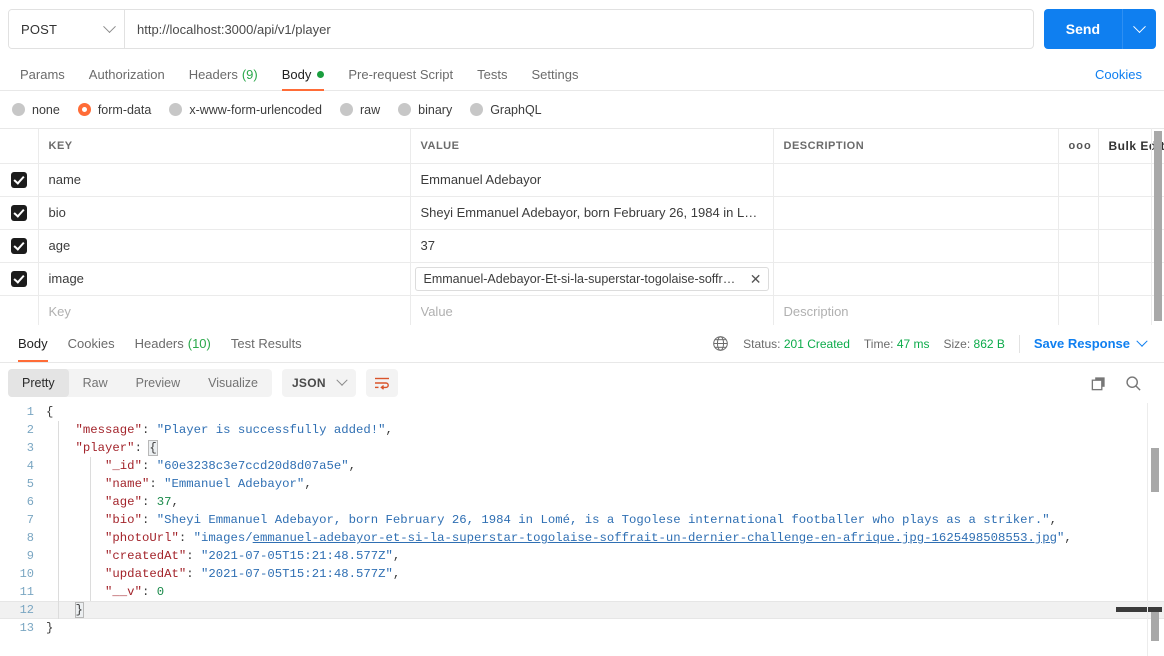 This screenshot has width=1164, height=656. Describe the element at coordinates (1133, 383) in the screenshot. I see `search-button` at that location.